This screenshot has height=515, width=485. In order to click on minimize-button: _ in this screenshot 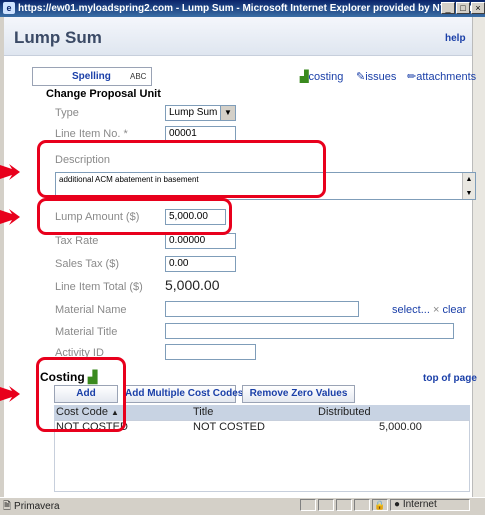, I will do `click(448, 8)`.